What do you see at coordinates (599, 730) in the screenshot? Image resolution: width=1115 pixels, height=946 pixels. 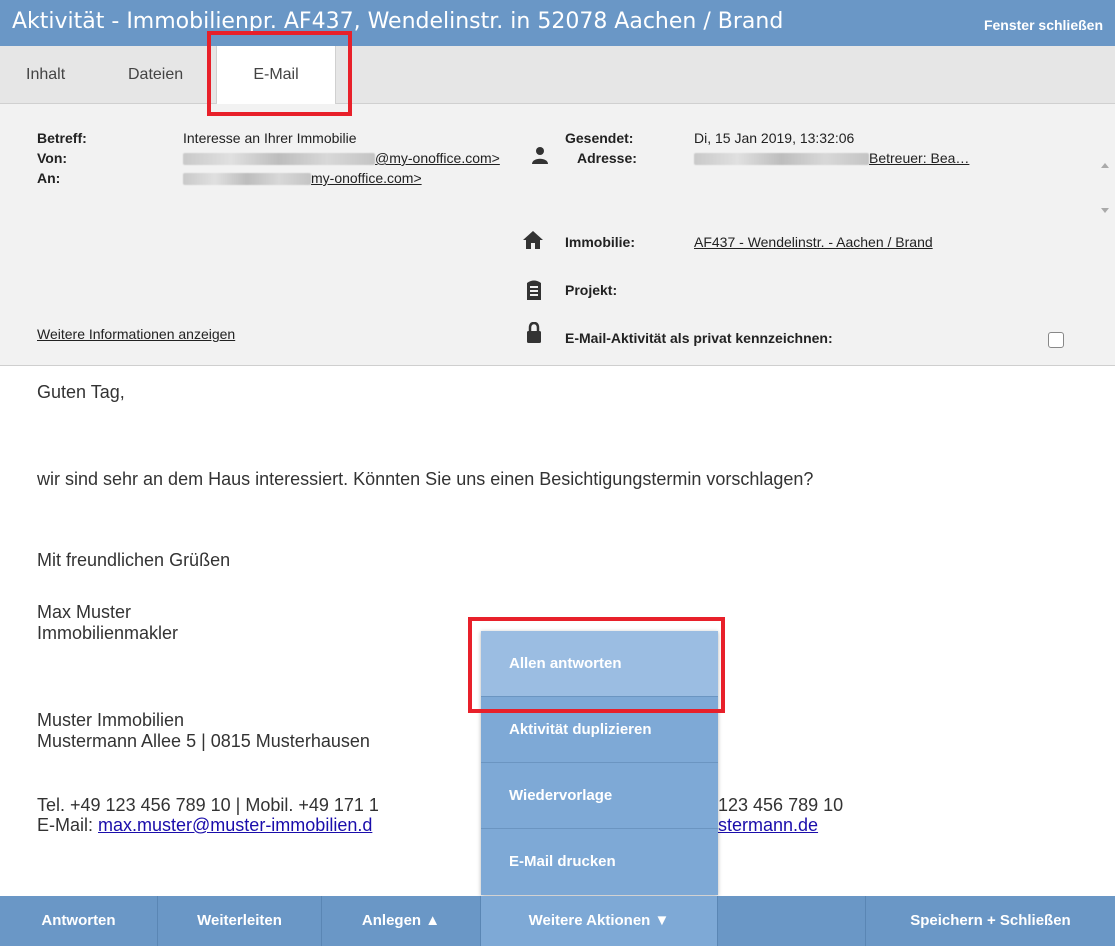 I see `menu-item-aktivitaet-duplizieren: Aktivität duplizieren` at bounding box center [599, 730].